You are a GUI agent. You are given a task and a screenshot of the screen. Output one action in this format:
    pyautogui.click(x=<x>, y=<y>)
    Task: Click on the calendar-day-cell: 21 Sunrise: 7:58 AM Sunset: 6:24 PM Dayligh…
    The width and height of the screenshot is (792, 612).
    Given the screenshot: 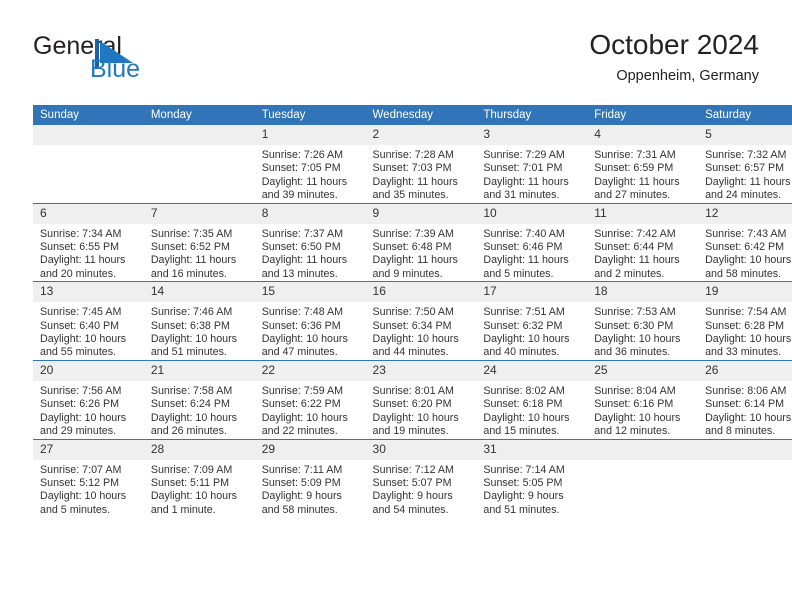 What is the action you would take?
    pyautogui.click(x=199, y=400)
    